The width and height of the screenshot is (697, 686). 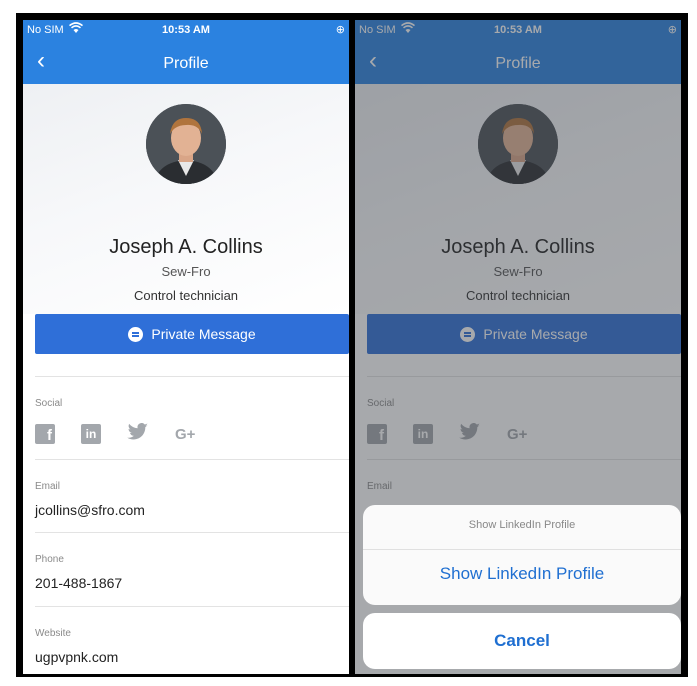 I want to click on status-time: 10:53 AM, so click(x=186, y=30).